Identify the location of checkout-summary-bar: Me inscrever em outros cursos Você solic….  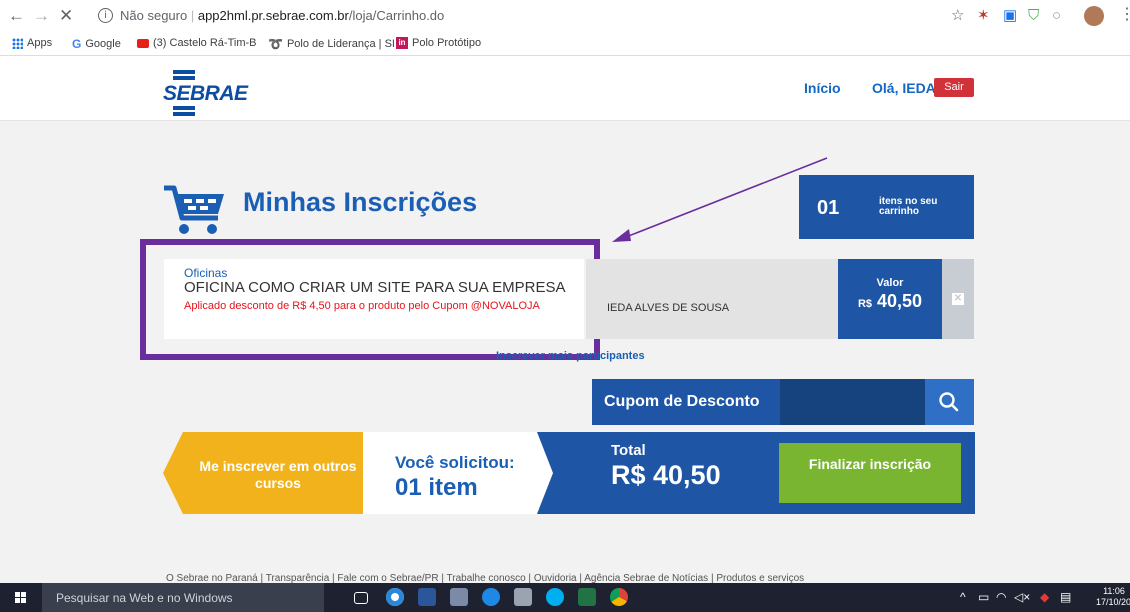
(569, 473).